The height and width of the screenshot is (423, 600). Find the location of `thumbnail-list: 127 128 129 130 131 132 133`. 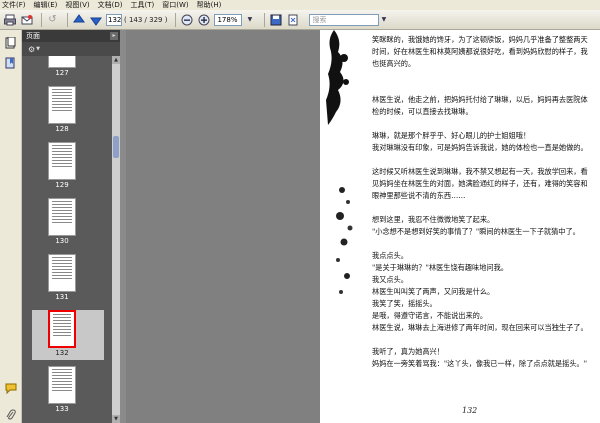

thumbnail-list: 127 128 129 130 131 132 133 is located at coordinates (67, 239).